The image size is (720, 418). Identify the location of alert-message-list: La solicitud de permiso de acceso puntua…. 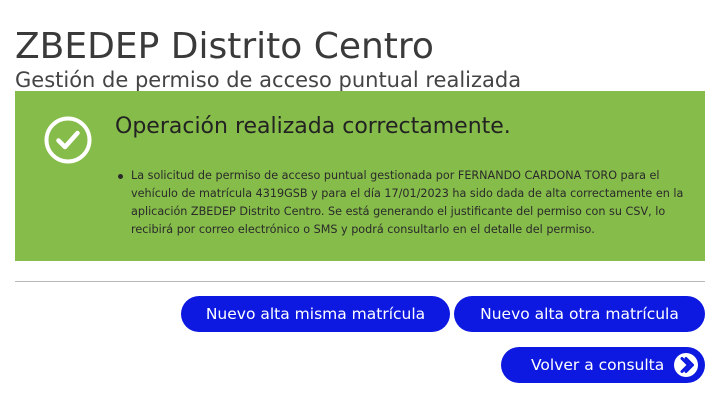
(404, 203).